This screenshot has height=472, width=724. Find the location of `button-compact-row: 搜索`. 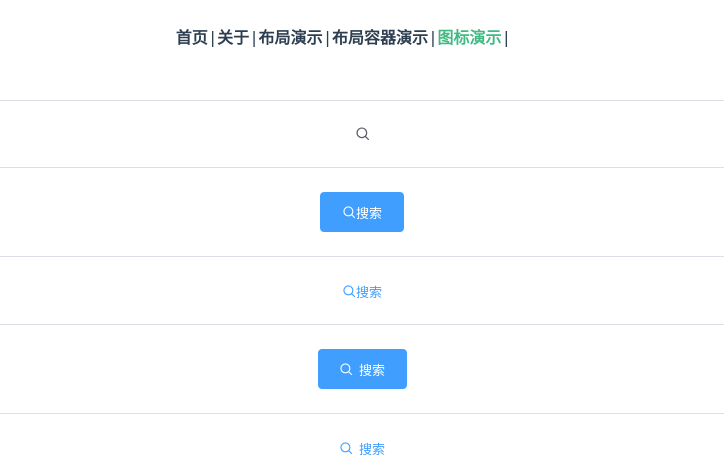

button-compact-row: 搜索 is located at coordinates (362, 212).